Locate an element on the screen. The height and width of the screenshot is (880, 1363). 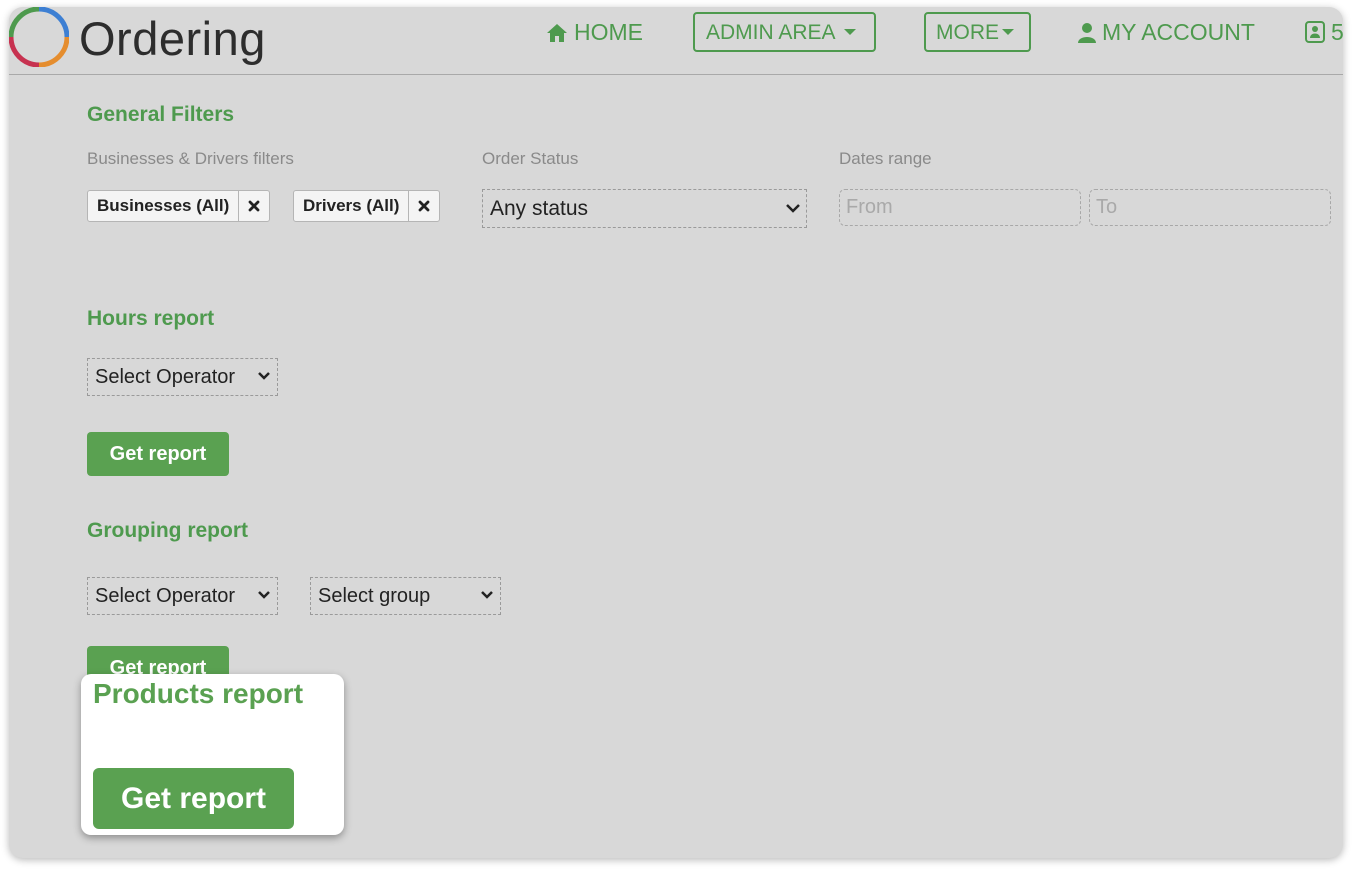
hours-get-report-button: Get report is located at coordinates (158, 454).